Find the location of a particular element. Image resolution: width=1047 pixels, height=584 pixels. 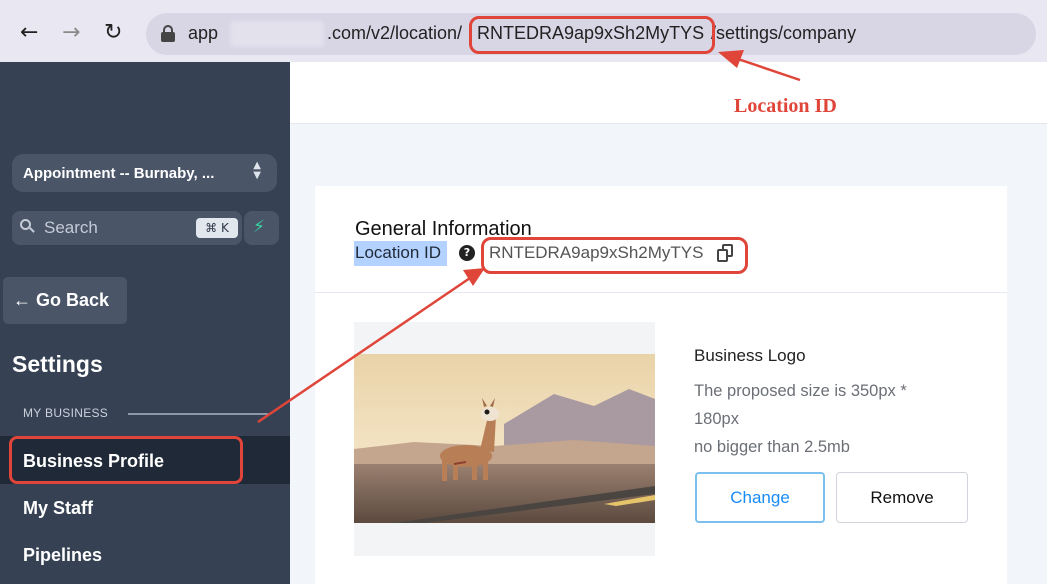

sidebar-item-my-staff: My Staff is located at coordinates (58, 508).